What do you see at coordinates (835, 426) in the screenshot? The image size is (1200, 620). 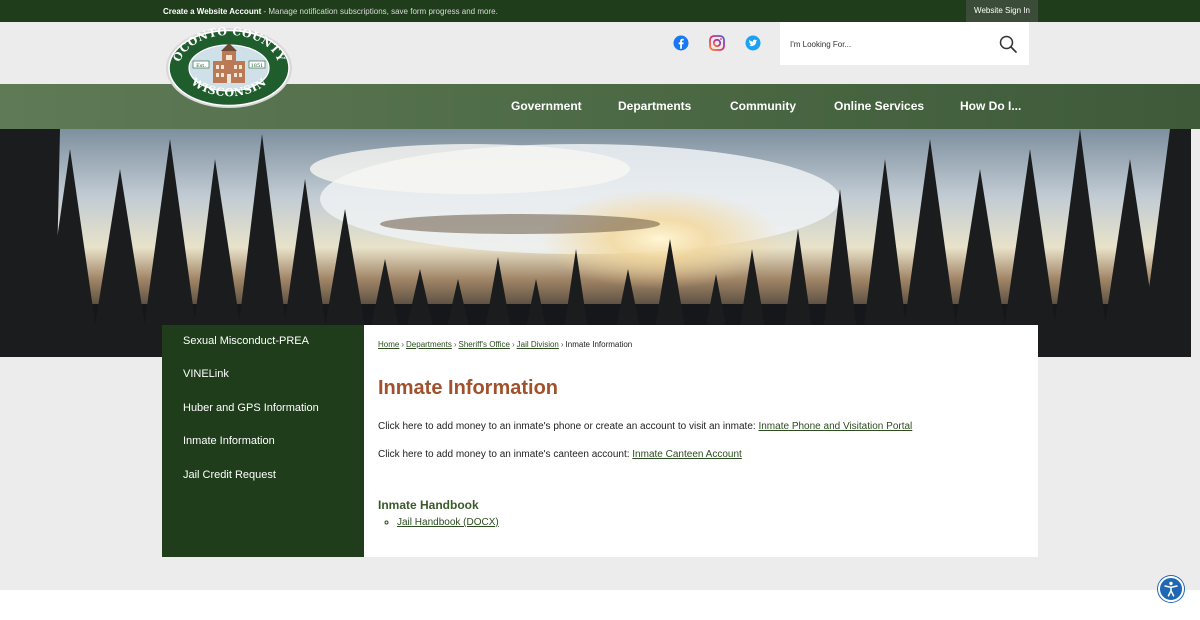 I see `inmate-phone-visitation-portal-link: Inmate Phone and Visitation Portal` at bounding box center [835, 426].